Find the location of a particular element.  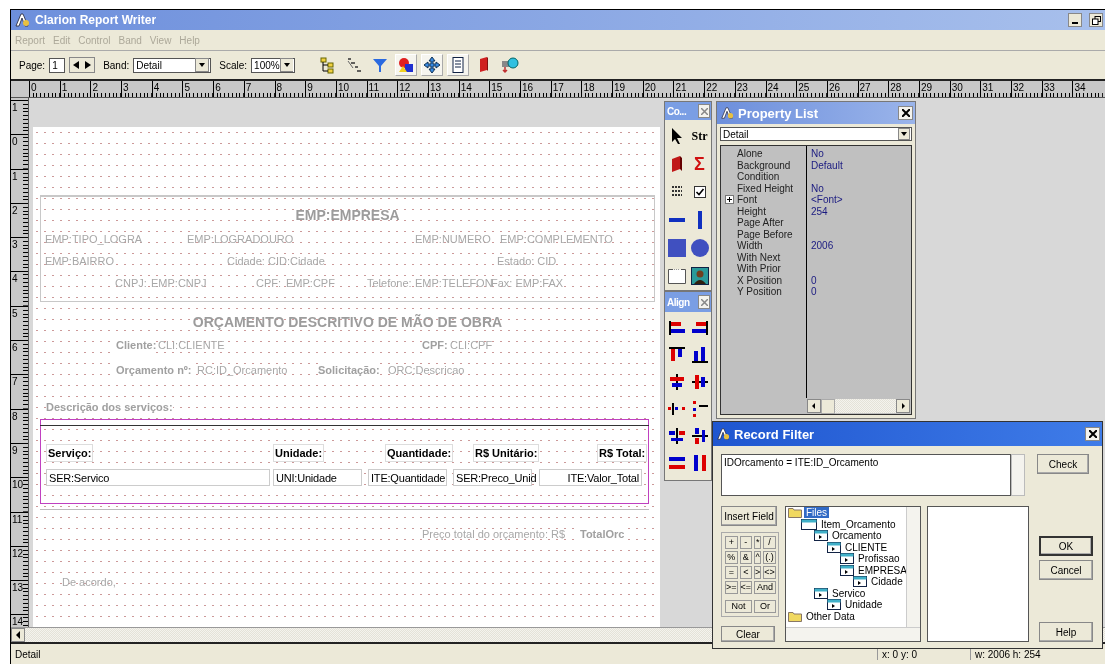

page-arrows-icon is located at coordinates (82, 65).